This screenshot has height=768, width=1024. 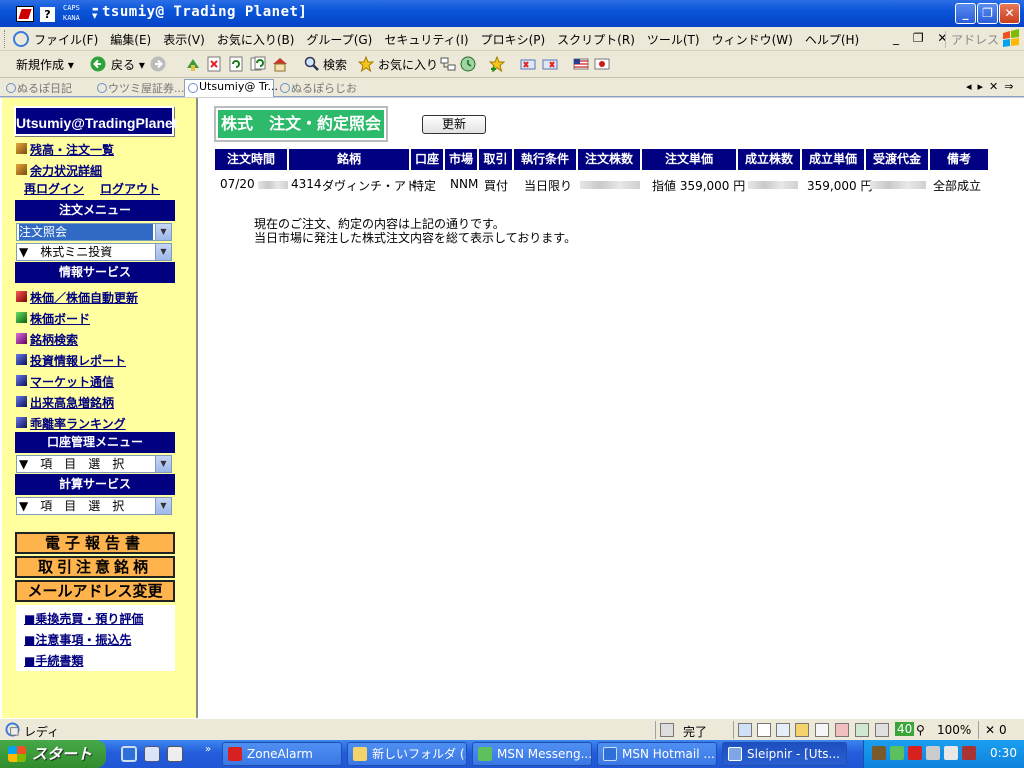 I want to click on link-investment-report: 投資情報レポート, so click(x=71, y=360).